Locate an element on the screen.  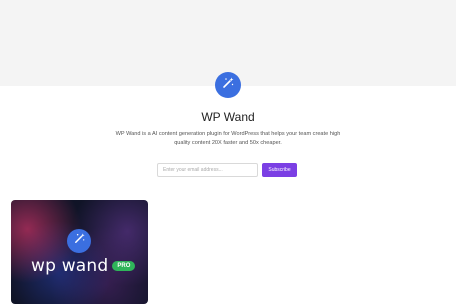
page-title: WP Wand is located at coordinates (228, 117).